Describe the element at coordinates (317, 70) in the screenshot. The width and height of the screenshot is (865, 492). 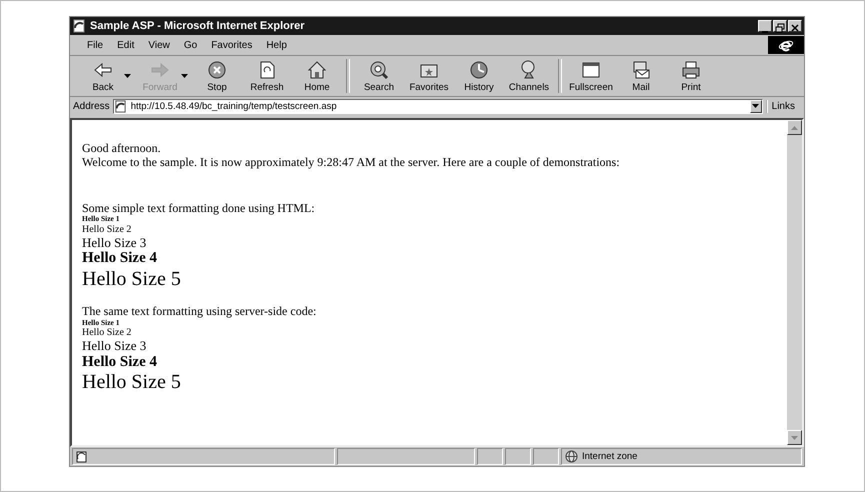
I see `home-icon` at that location.